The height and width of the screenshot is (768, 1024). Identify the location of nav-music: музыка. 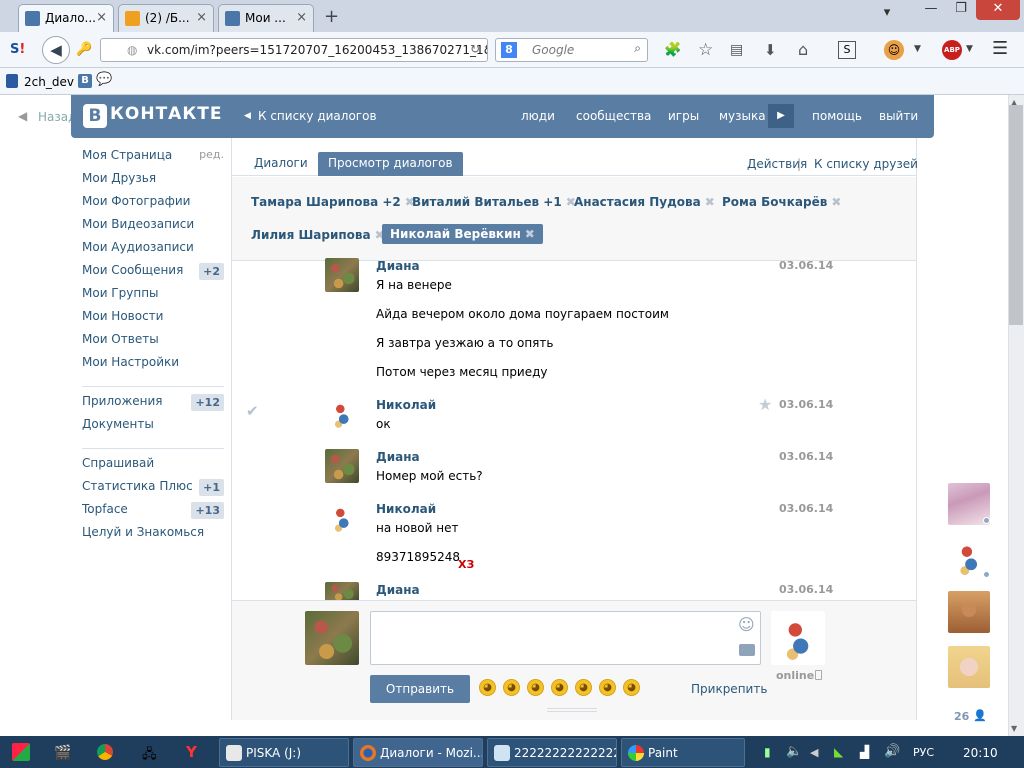
(742, 116).